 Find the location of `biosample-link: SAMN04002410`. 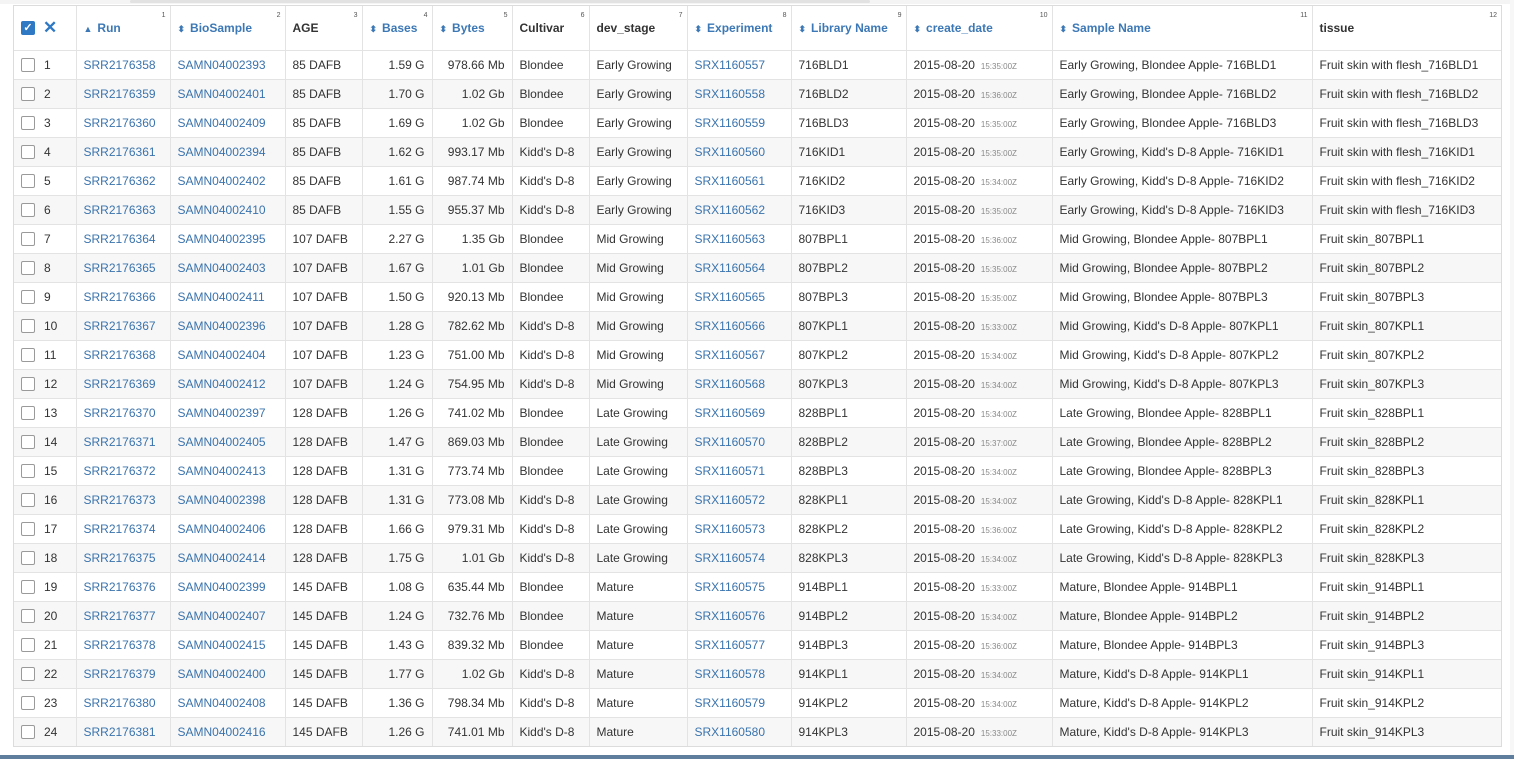

biosample-link: SAMN04002410 is located at coordinates (228, 210).